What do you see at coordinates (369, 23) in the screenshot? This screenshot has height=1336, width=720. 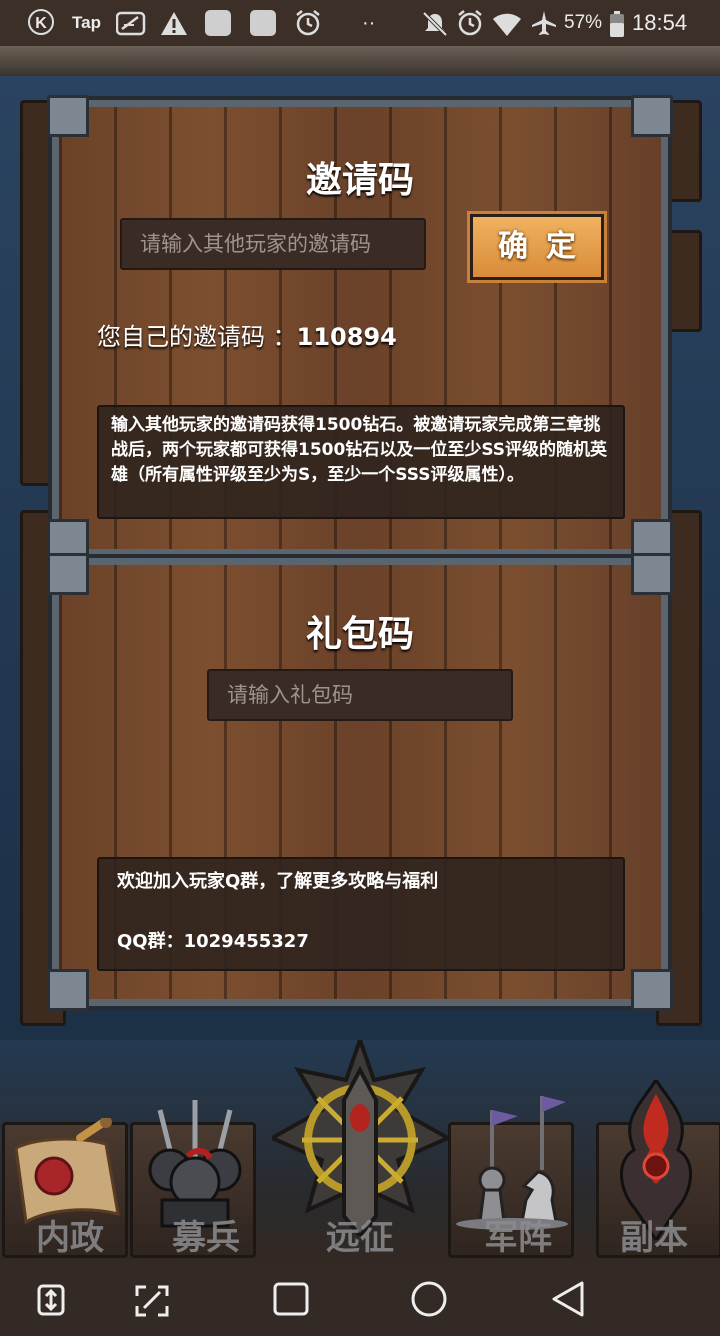 I see `more-dots-icon: ··` at bounding box center [369, 23].